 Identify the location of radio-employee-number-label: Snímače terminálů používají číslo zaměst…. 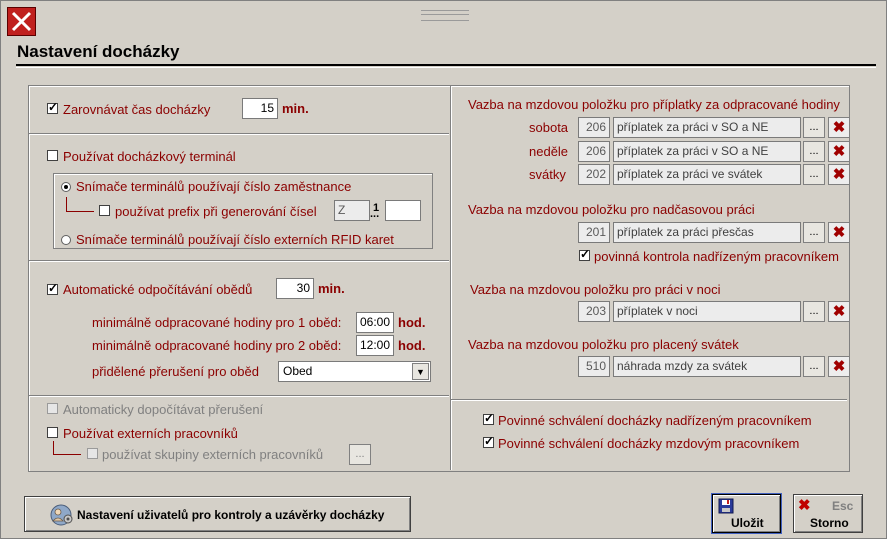
(214, 186).